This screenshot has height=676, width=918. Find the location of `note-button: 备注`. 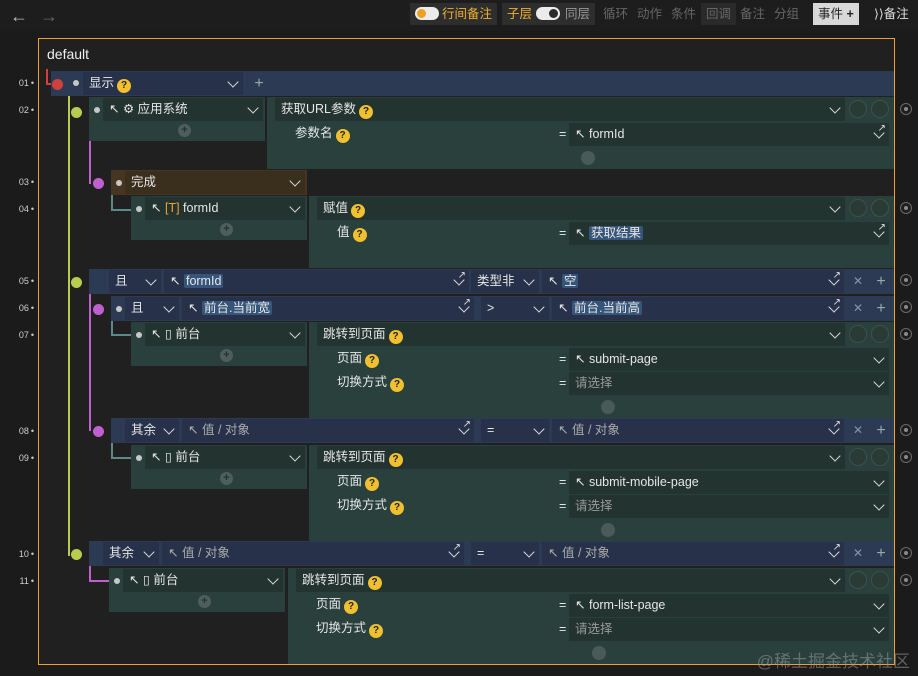

note-button: 备注 is located at coordinates (752, 14).